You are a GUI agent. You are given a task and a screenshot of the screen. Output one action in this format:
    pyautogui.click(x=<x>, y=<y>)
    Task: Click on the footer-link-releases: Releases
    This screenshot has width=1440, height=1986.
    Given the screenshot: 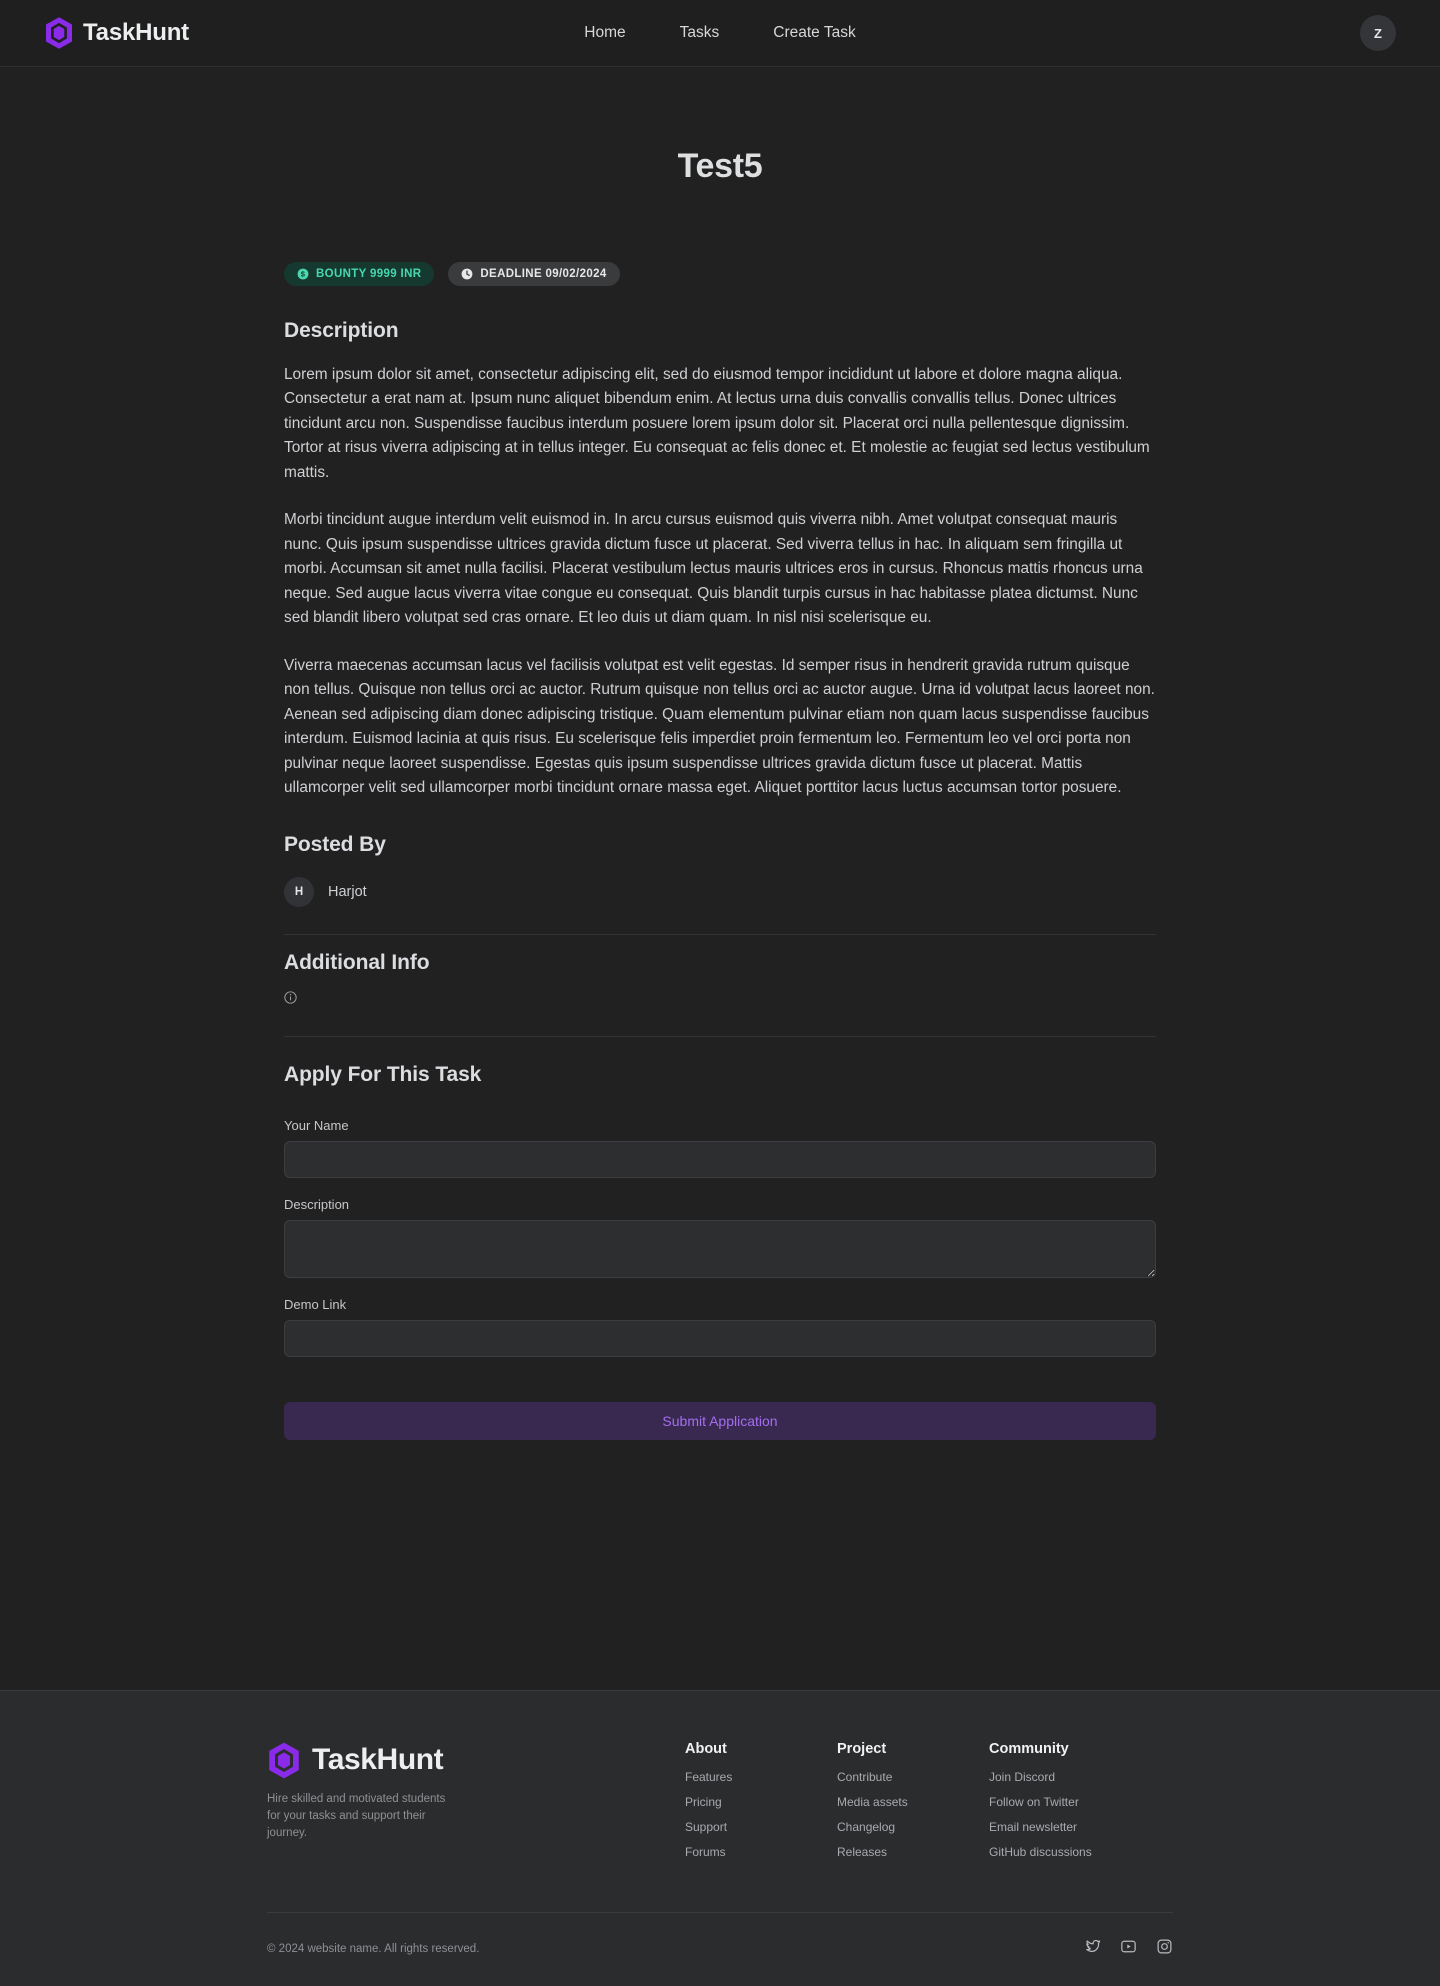 What is the action you would take?
    pyautogui.click(x=913, y=1852)
    